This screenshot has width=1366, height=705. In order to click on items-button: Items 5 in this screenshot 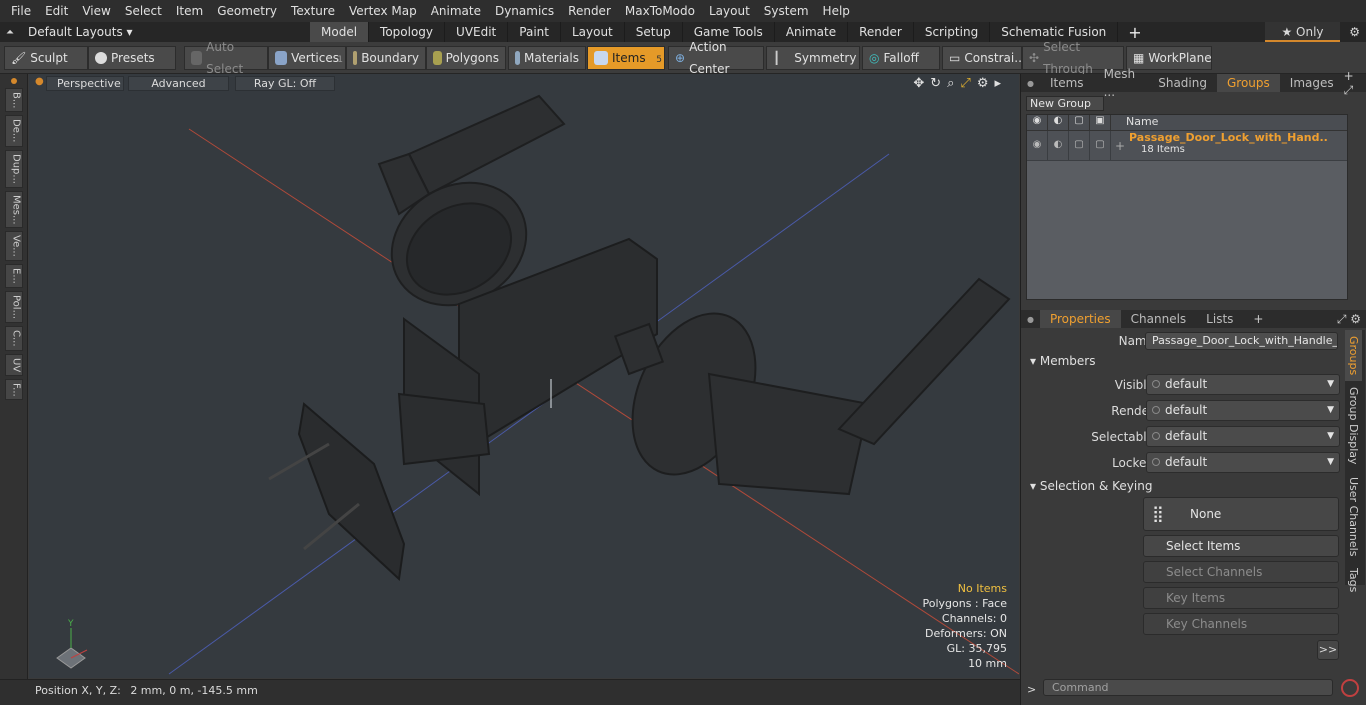, I will do `click(626, 58)`.